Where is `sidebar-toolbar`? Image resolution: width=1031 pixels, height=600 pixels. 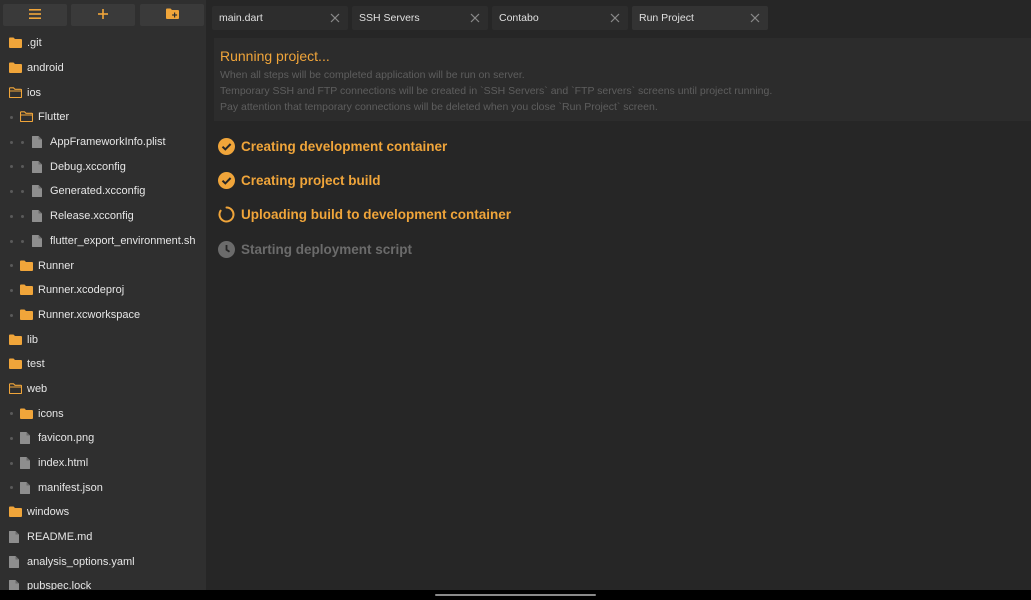 sidebar-toolbar is located at coordinates (103, 15).